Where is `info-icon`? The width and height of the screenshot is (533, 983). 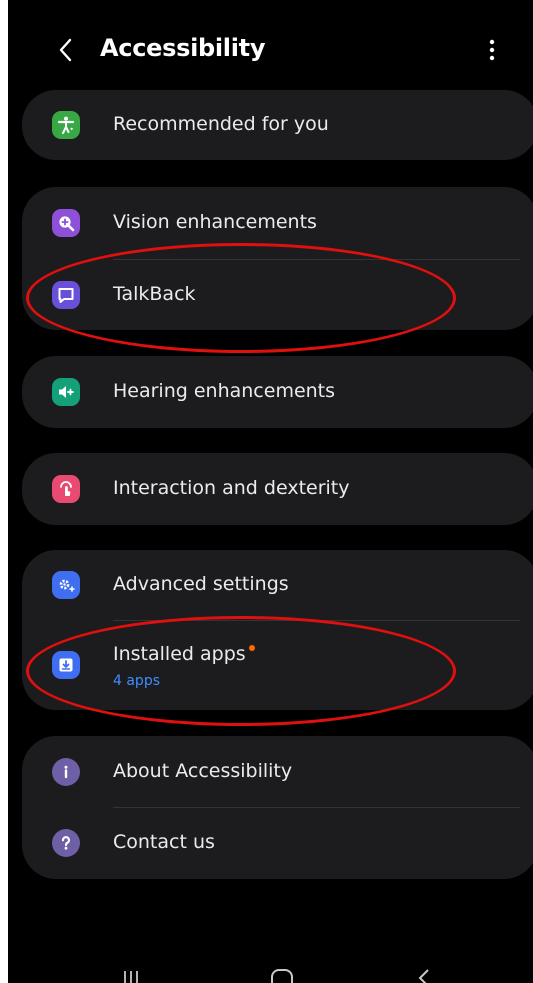
info-icon is located at coordinates (66, 772).